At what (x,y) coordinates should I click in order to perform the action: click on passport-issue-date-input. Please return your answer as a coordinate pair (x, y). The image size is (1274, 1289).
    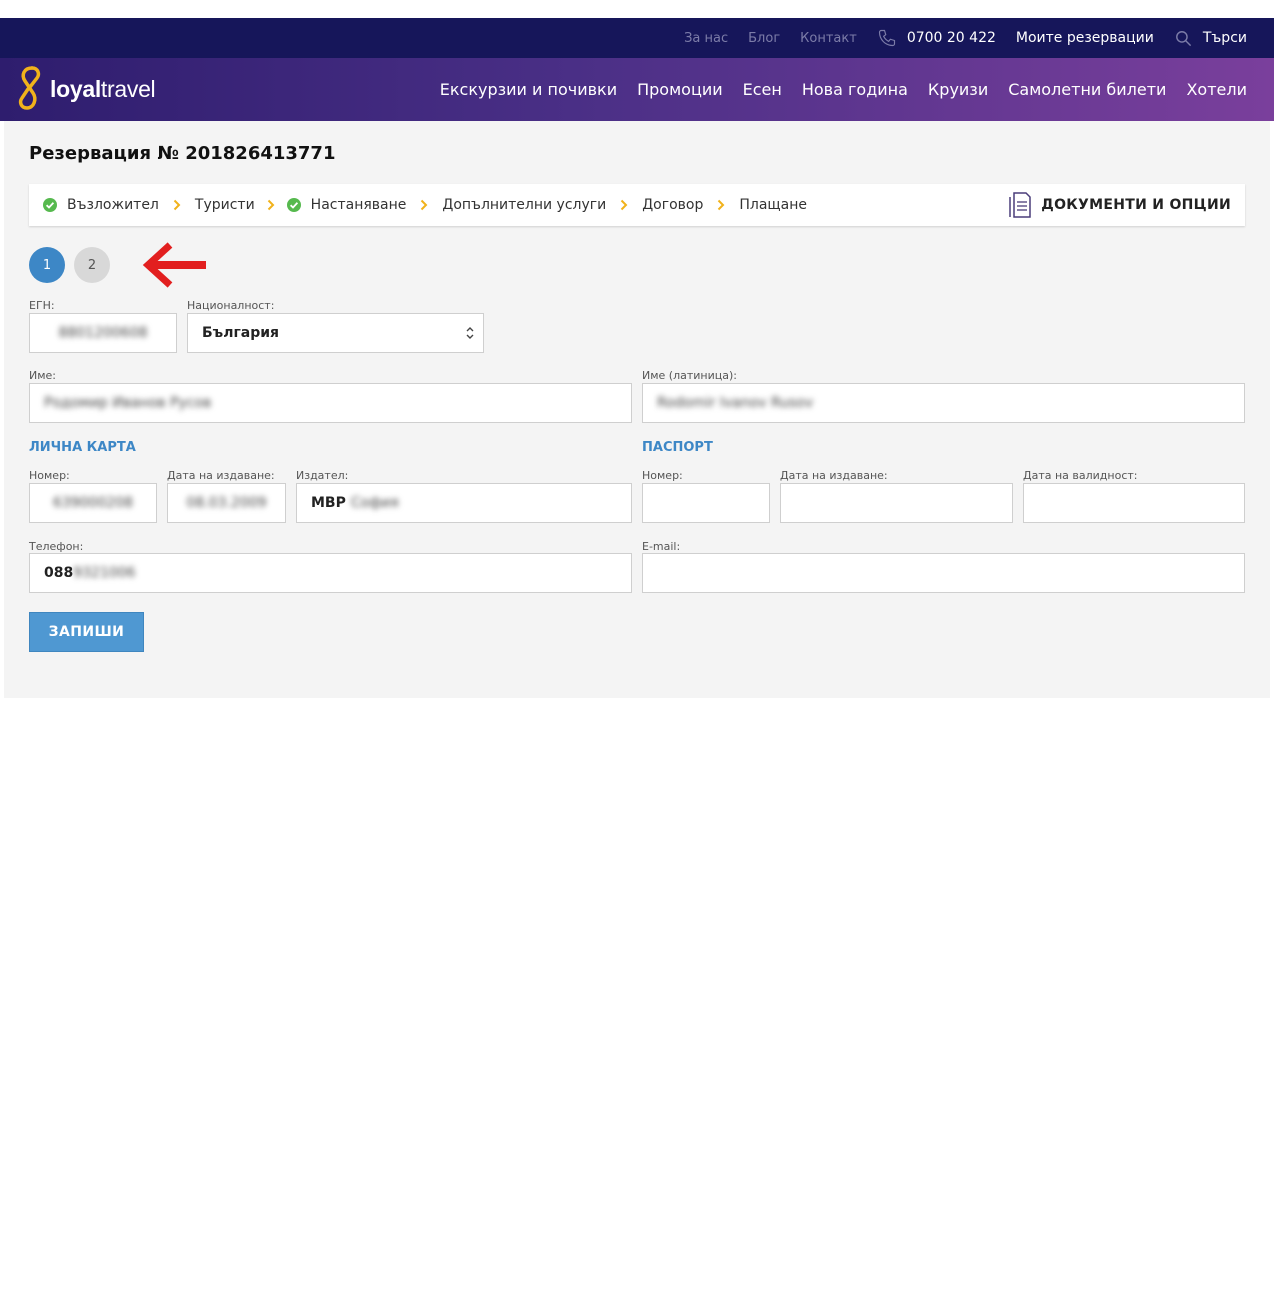
    Looking at the image, I should click on (896, 503).